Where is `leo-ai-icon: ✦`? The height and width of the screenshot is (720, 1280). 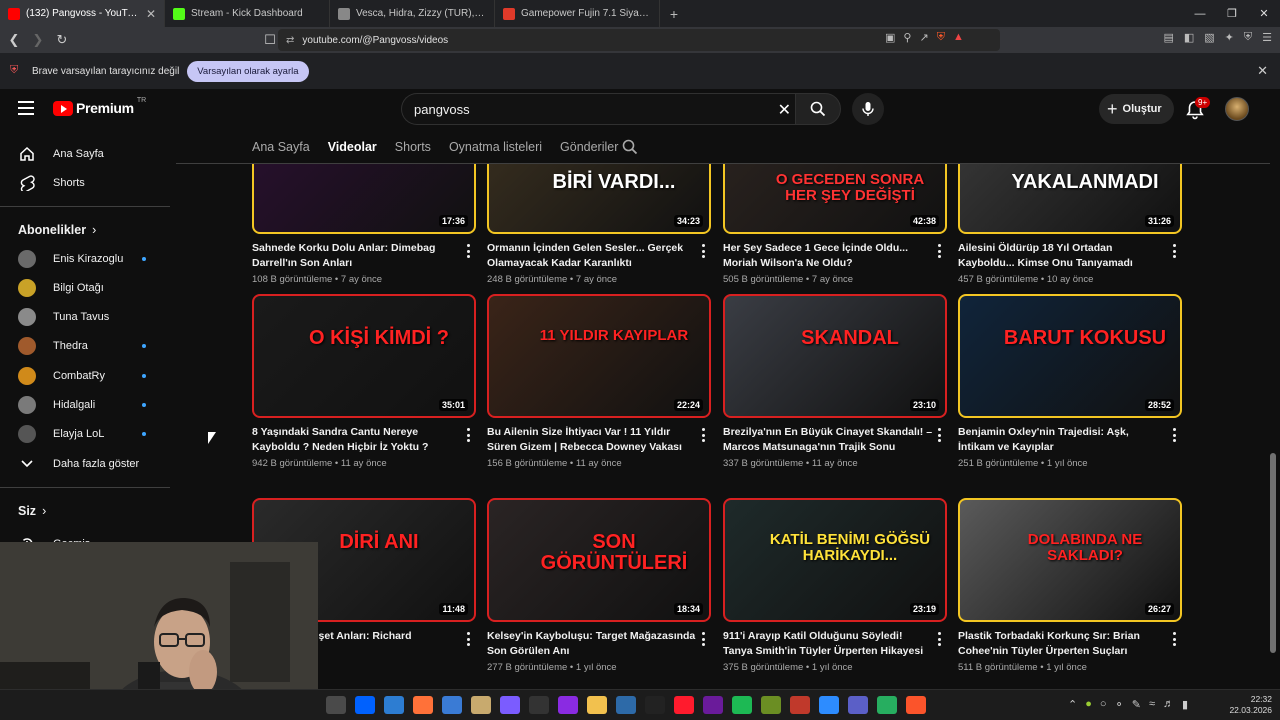 leo-ai-icon: ✦ is located at coordinates (1229, 37).